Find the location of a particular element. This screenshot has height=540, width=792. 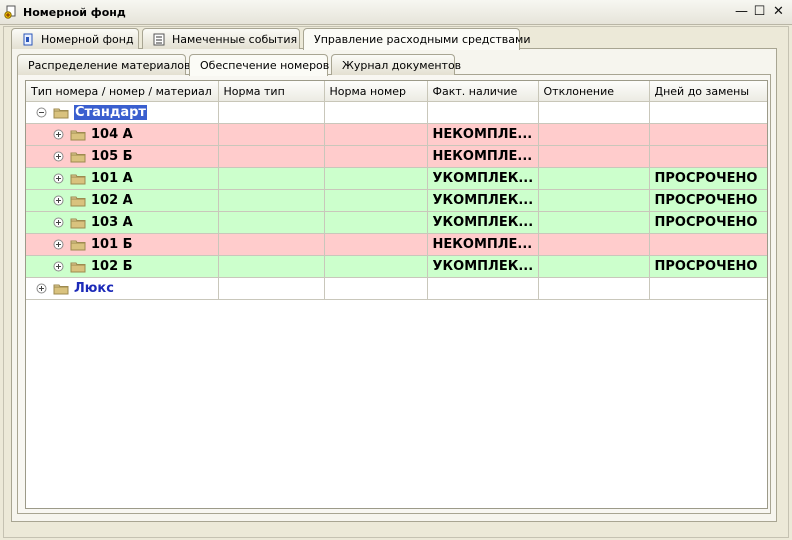

room-row: 102 Б УКОМПЛЕК... ПРОСРОЧЕНО is located at coordinates (396, 266).